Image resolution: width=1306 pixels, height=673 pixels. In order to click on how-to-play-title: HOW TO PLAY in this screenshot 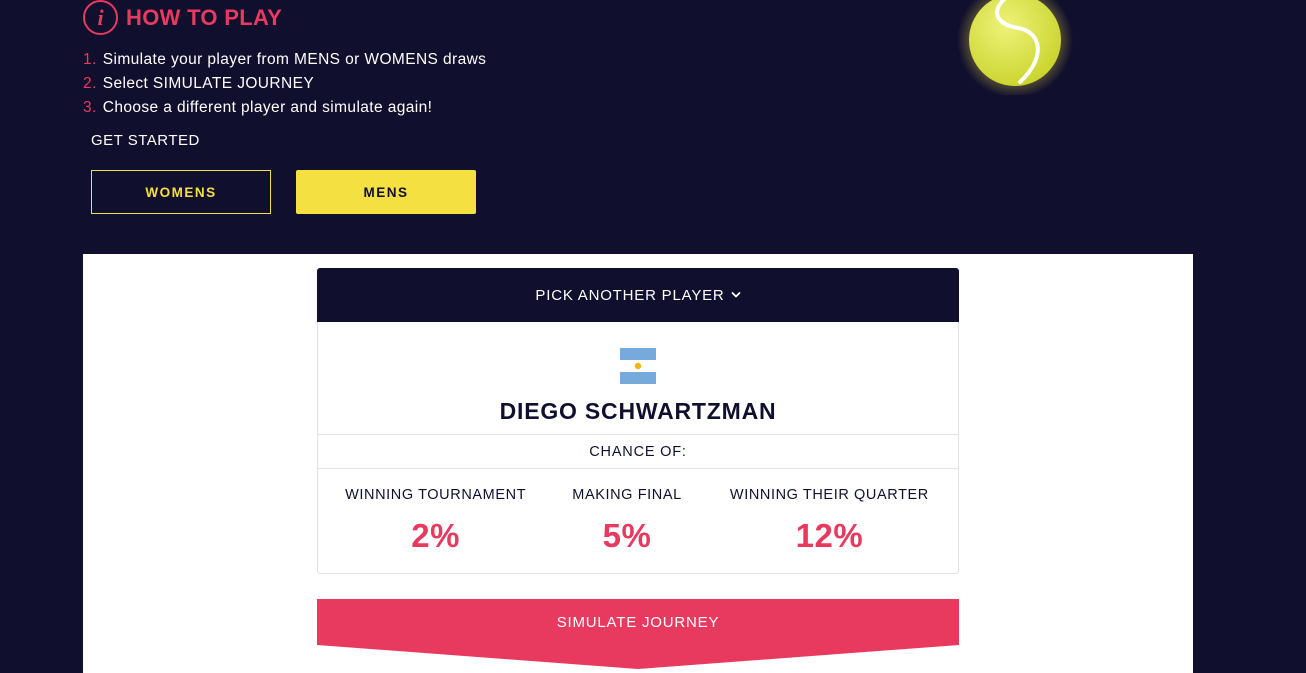, I will do `click(204, 17)`.